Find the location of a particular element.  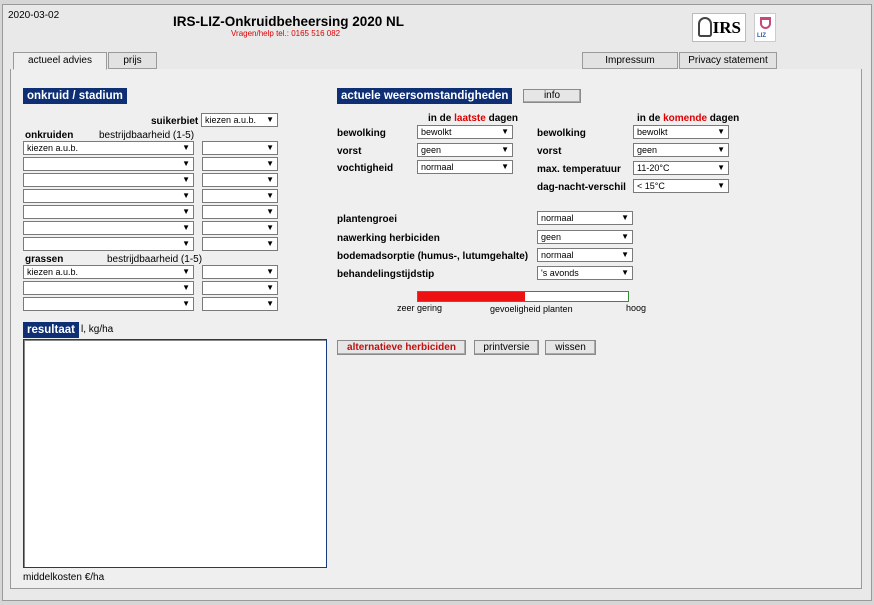

future-maxtemp-select: 11-20°C ▼ is located at coordinates (681, 168).